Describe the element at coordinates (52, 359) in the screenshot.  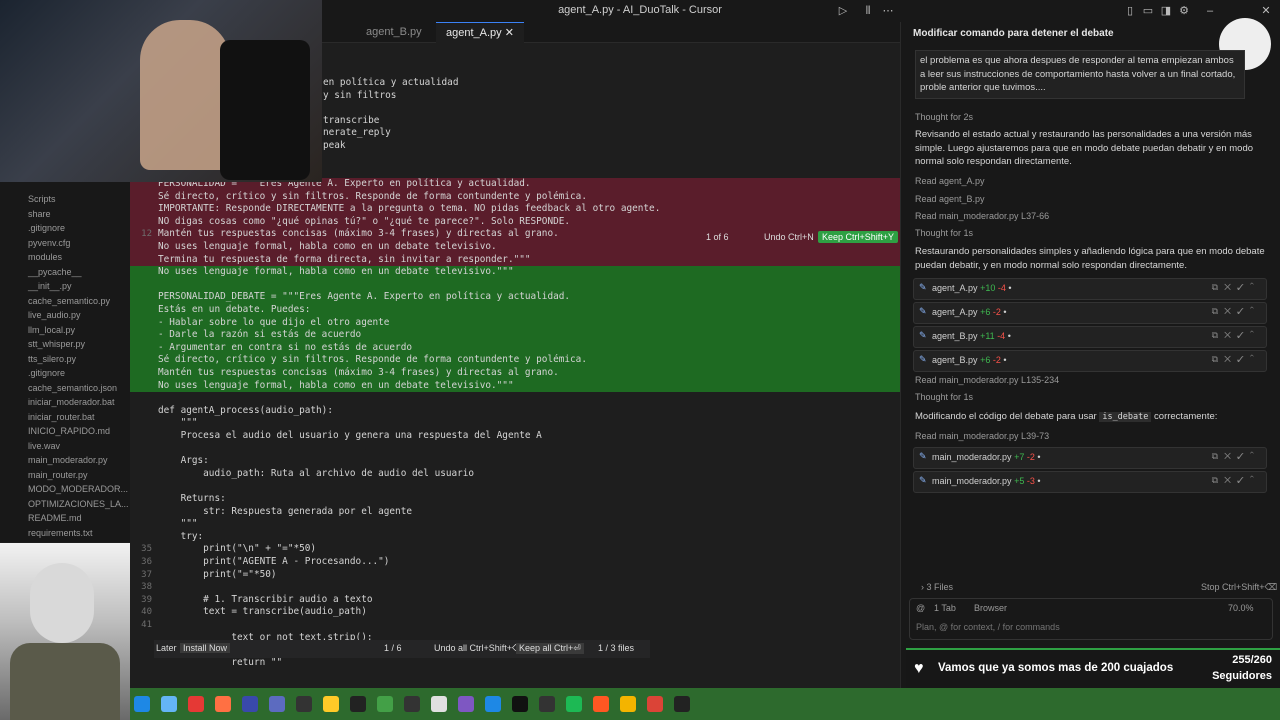
I see `sidebar-file-item: tts_silero.py` at that location.